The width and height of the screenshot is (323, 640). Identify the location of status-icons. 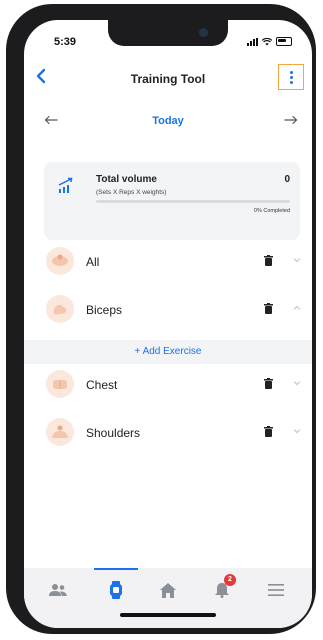
(269, 41).